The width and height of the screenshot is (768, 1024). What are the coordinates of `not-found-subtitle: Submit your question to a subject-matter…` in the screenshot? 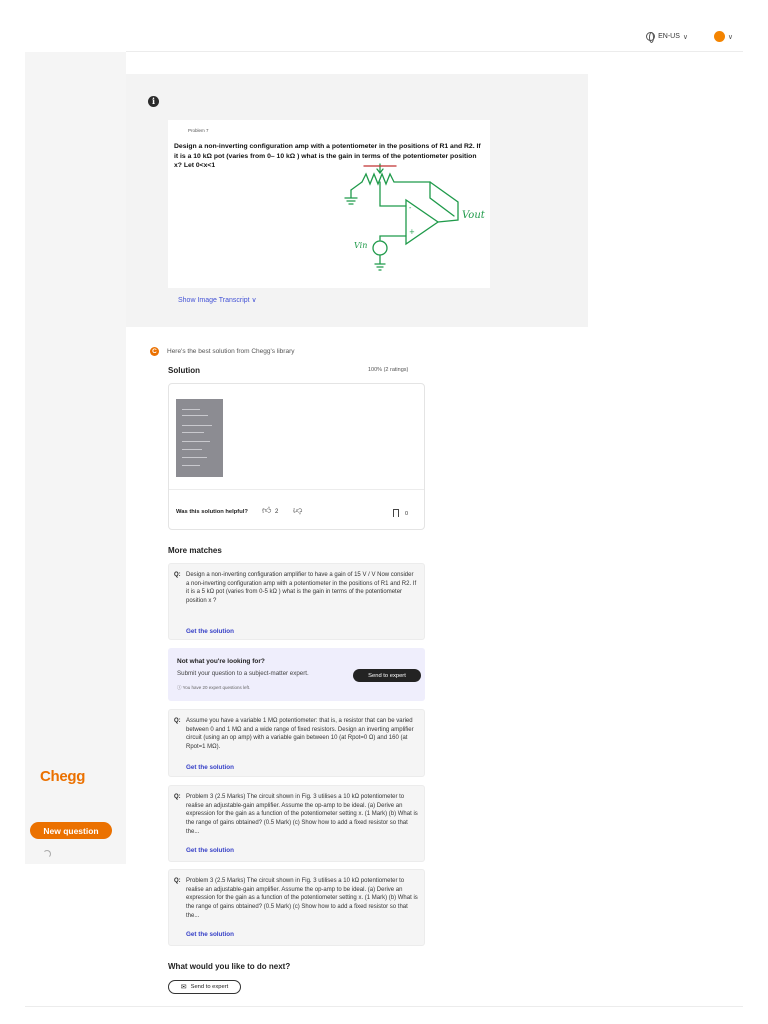 It's located at (243, 673).